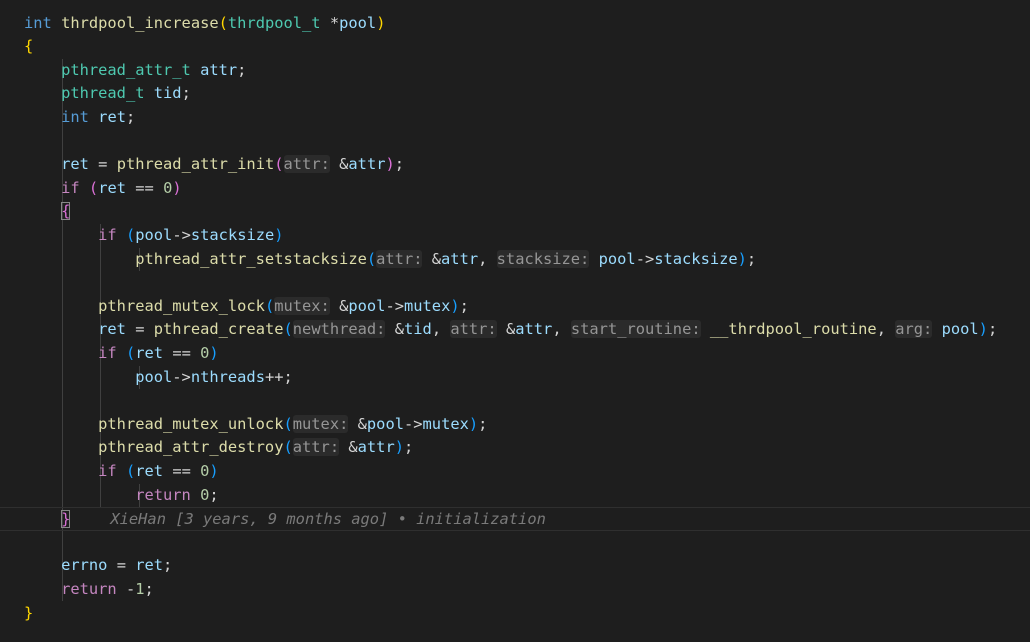 The width and height of the screenshot is (1030, 642). Describe the element at coordinates (515, 118) in the screenshot. I see `code-line: int ret;` at that location.